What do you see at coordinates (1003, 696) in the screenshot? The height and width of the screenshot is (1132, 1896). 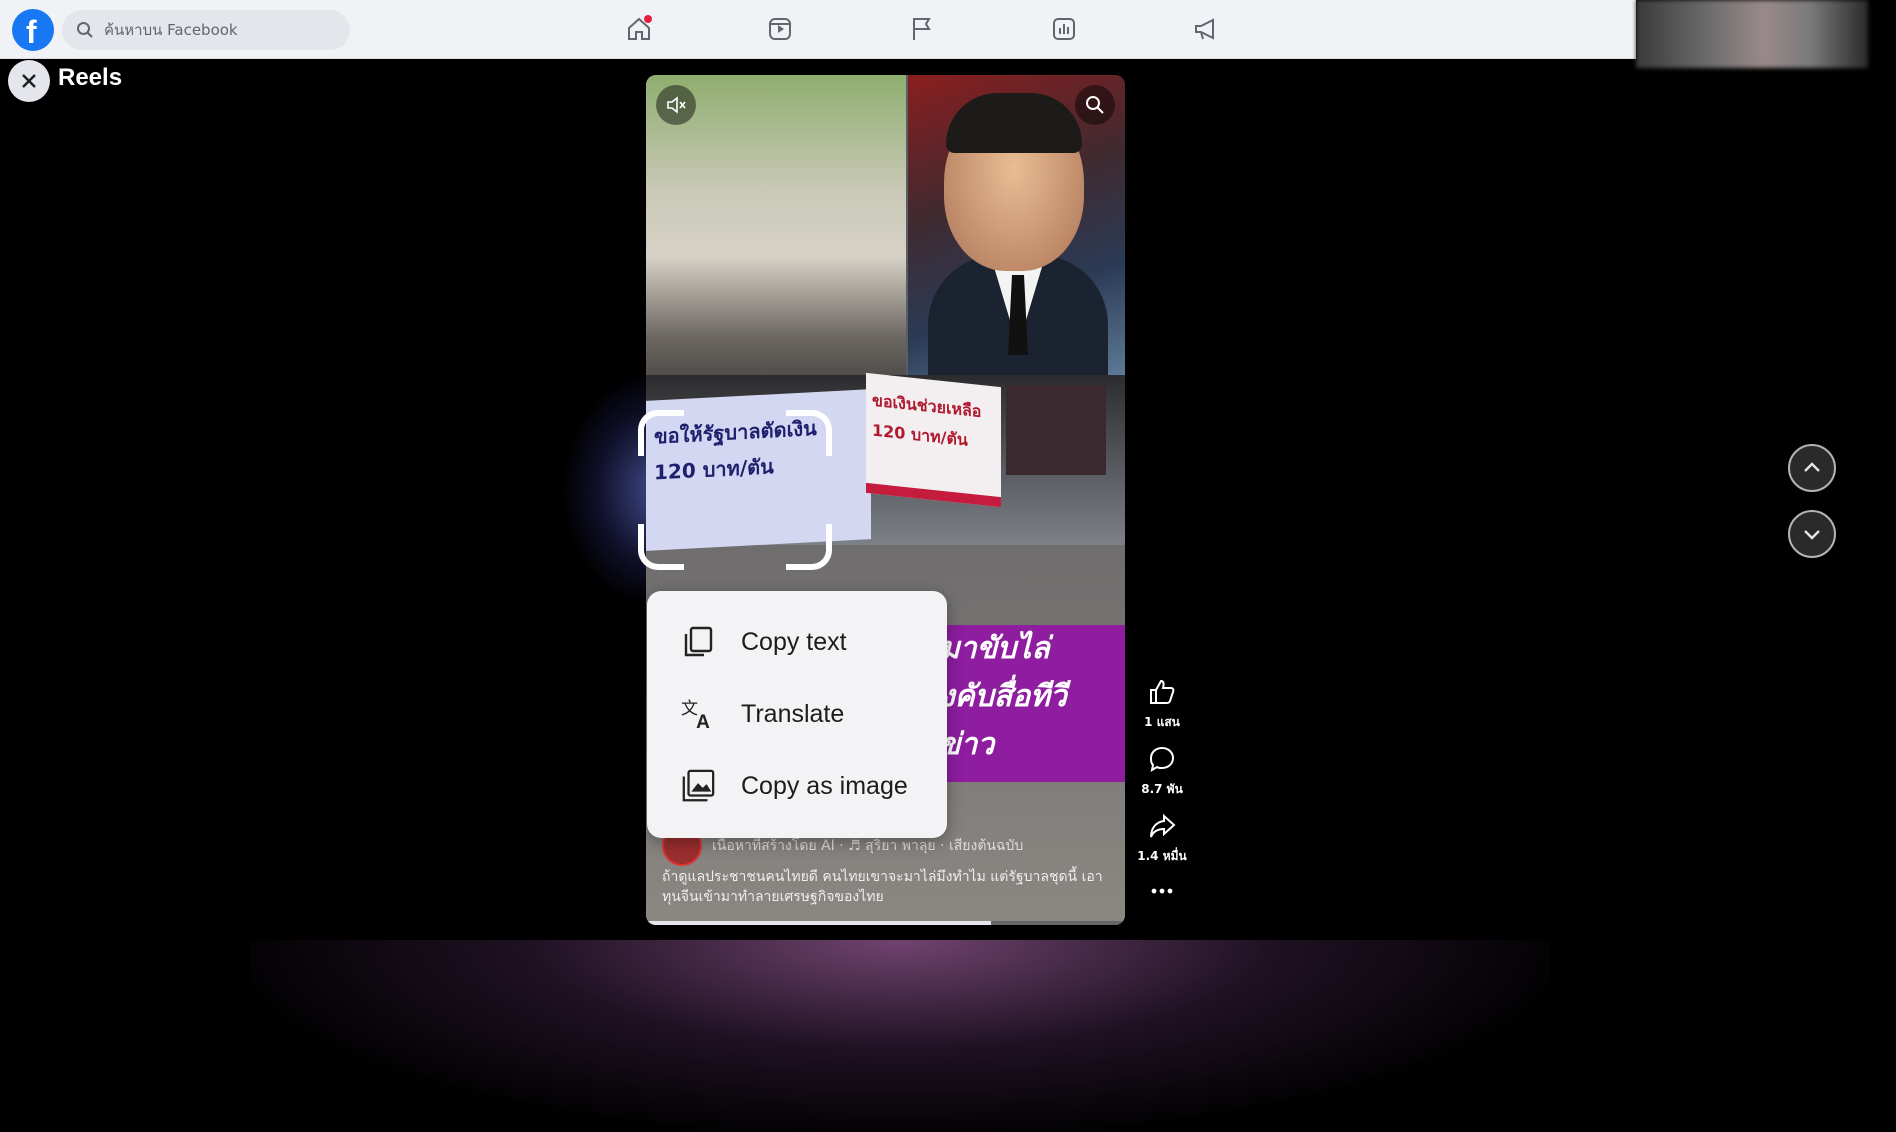 I see `overlay-line-2: งคับสื่อทีวี` at bounding box center [1003, 696].